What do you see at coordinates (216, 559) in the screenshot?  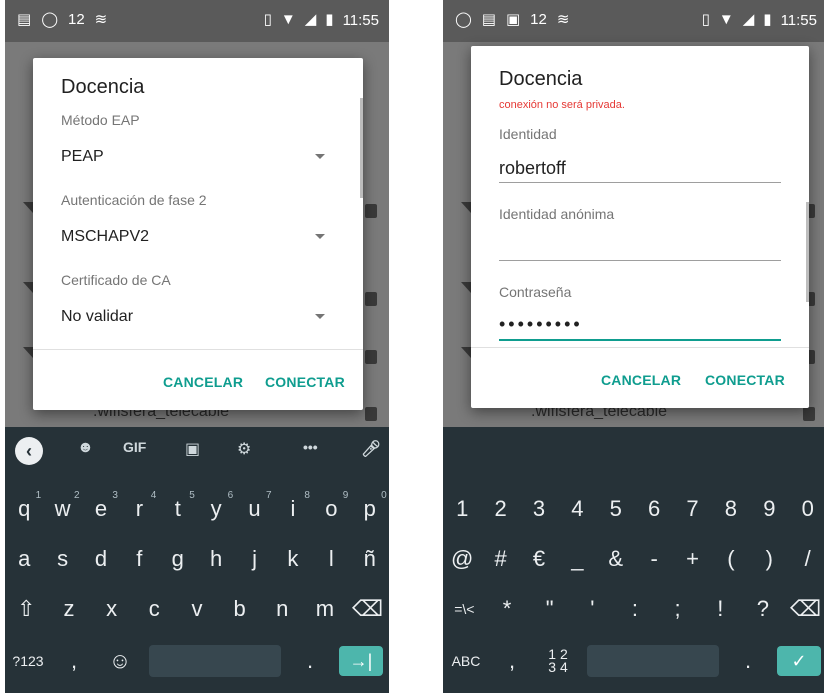 I see `key: h` at bounding box center [216, 559].